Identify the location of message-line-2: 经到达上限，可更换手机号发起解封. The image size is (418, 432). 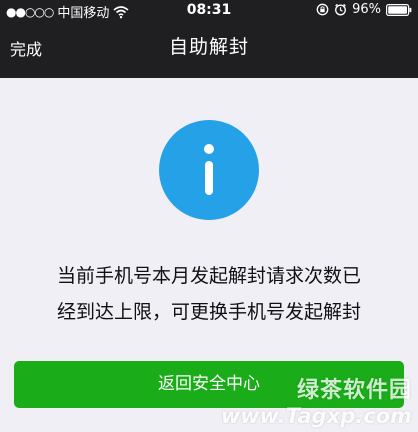
(208, 312).